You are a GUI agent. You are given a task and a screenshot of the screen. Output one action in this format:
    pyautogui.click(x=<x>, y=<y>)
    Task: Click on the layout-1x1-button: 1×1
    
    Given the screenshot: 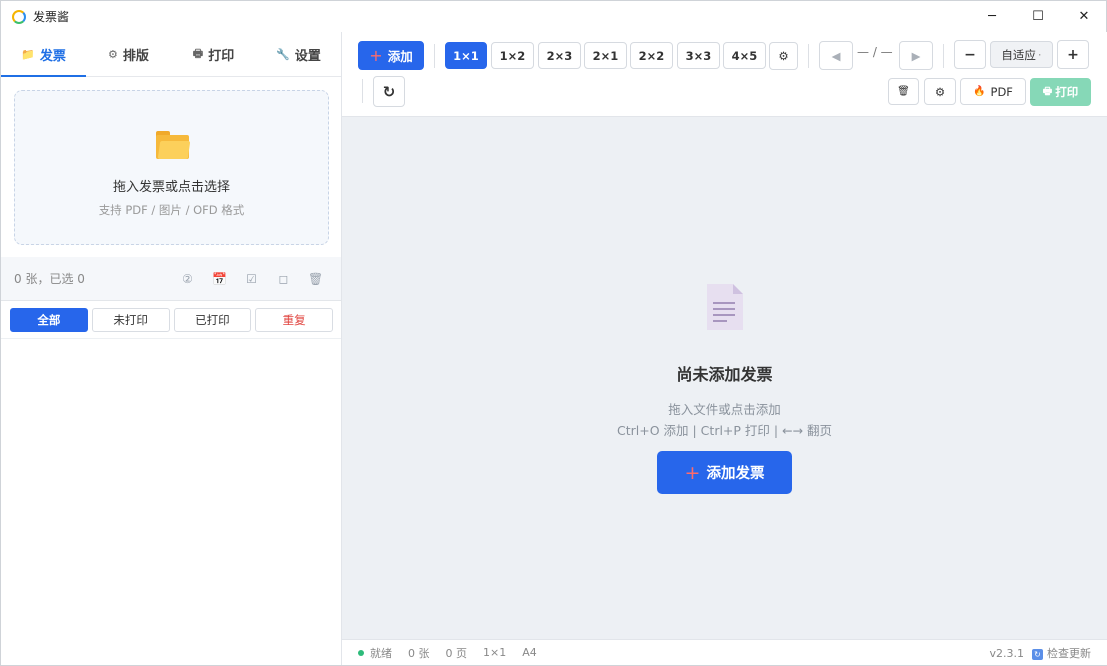 What is the action you would take?
    pyautogui.click(x=466, y=55)
    